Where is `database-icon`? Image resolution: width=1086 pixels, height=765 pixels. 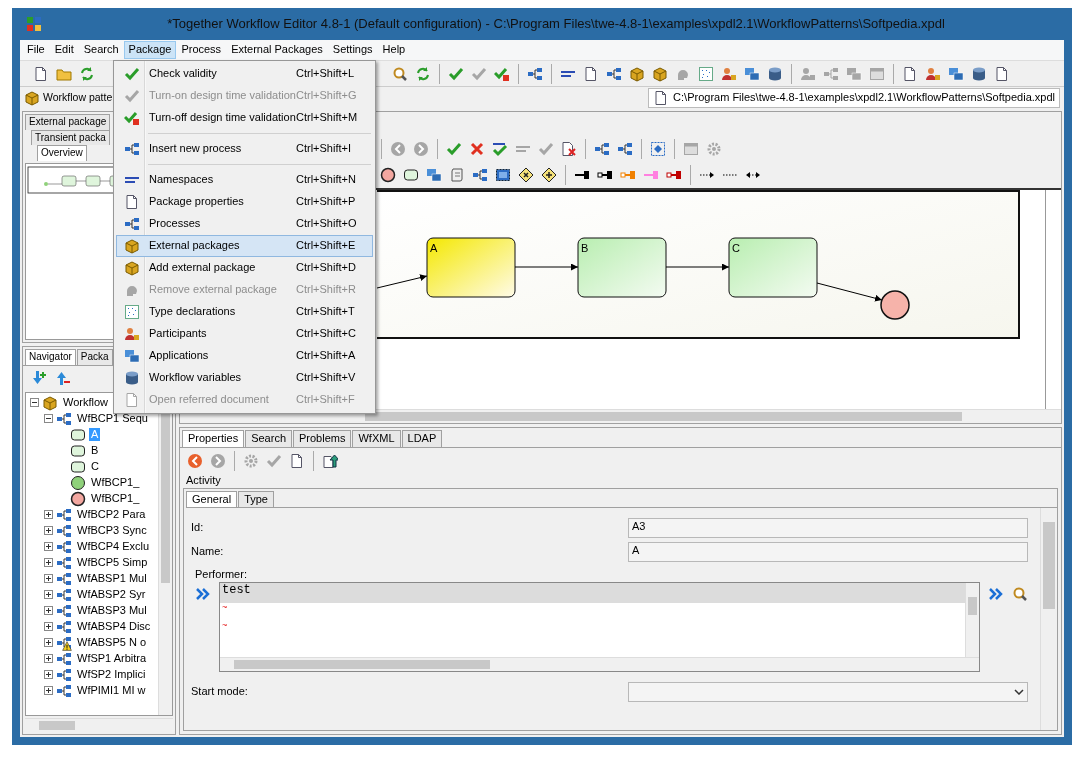
database-icon is located at coordinates (979, 73).